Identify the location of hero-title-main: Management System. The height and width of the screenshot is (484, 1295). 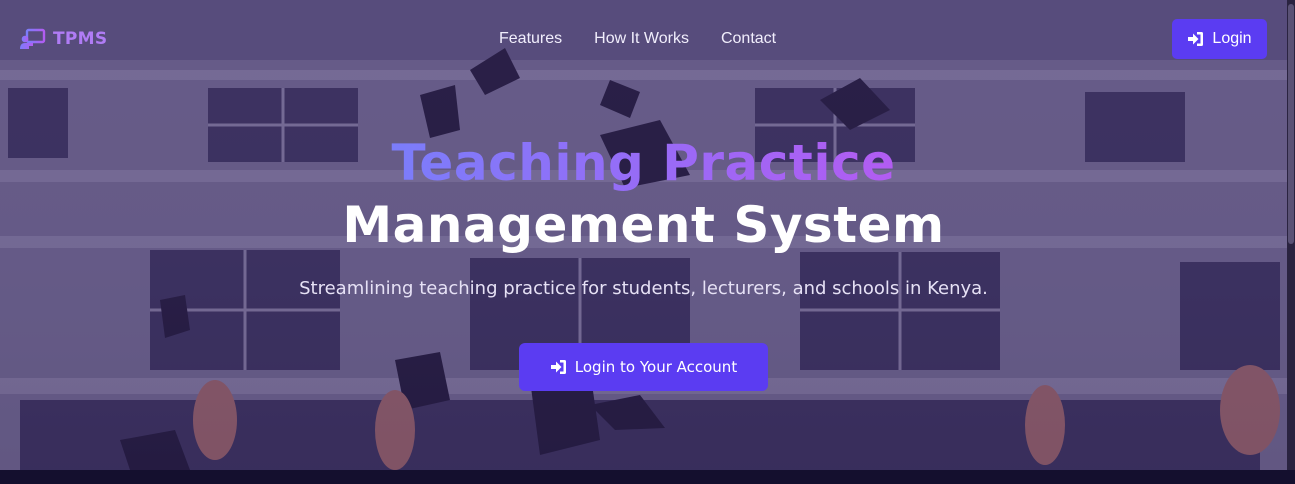
(643, 225).